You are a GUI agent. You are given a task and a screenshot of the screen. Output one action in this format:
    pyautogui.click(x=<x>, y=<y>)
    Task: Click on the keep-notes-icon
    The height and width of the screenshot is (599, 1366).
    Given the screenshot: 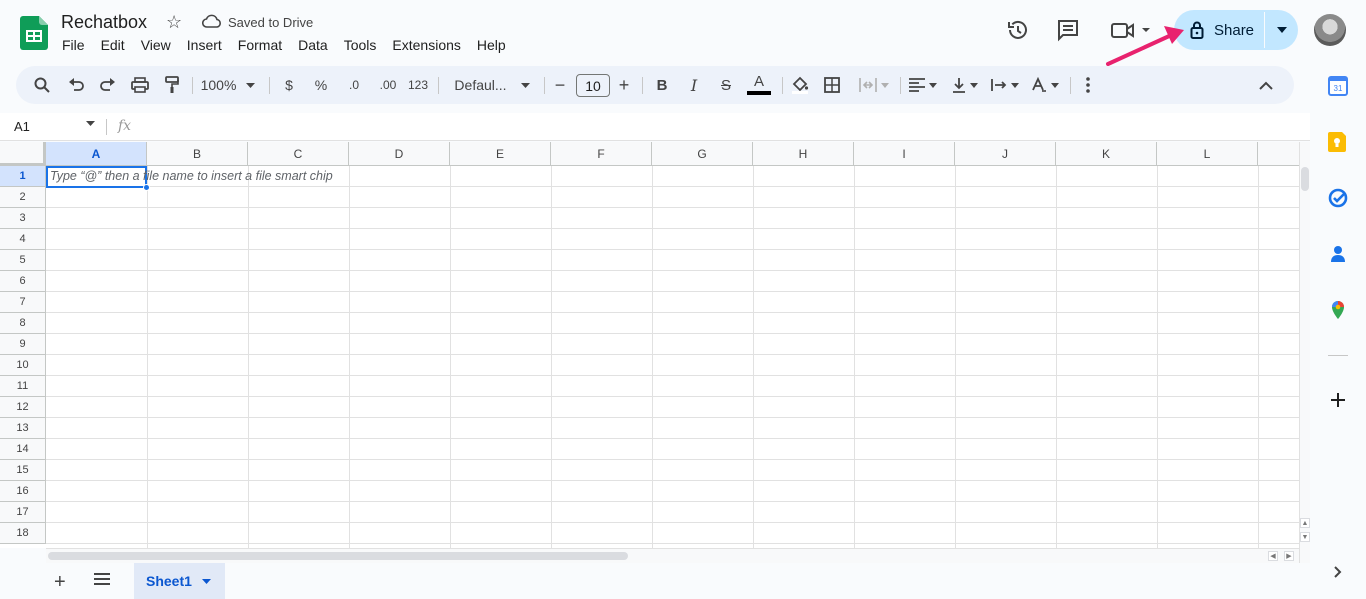 What is the action you would take?
    pyautogui.click(x=1338, y=142)
    